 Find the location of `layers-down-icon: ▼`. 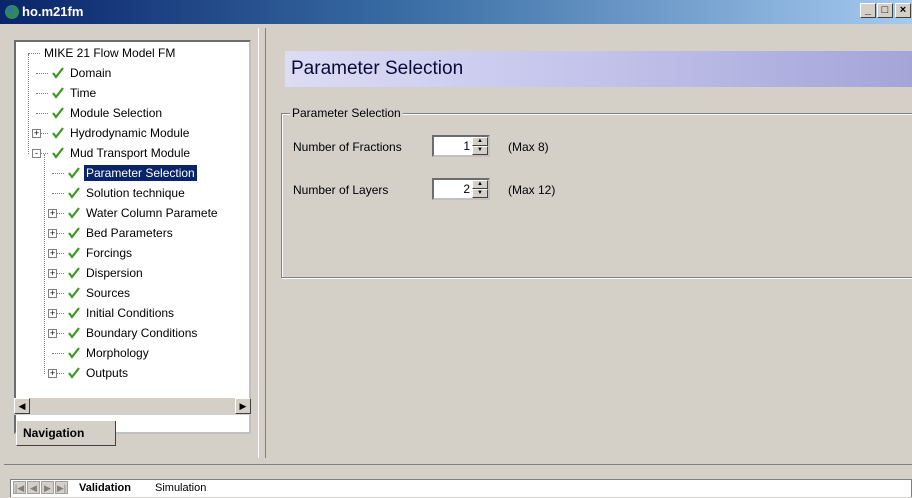

layers-down-icon: ▼ is located at coordinates (480, 193).